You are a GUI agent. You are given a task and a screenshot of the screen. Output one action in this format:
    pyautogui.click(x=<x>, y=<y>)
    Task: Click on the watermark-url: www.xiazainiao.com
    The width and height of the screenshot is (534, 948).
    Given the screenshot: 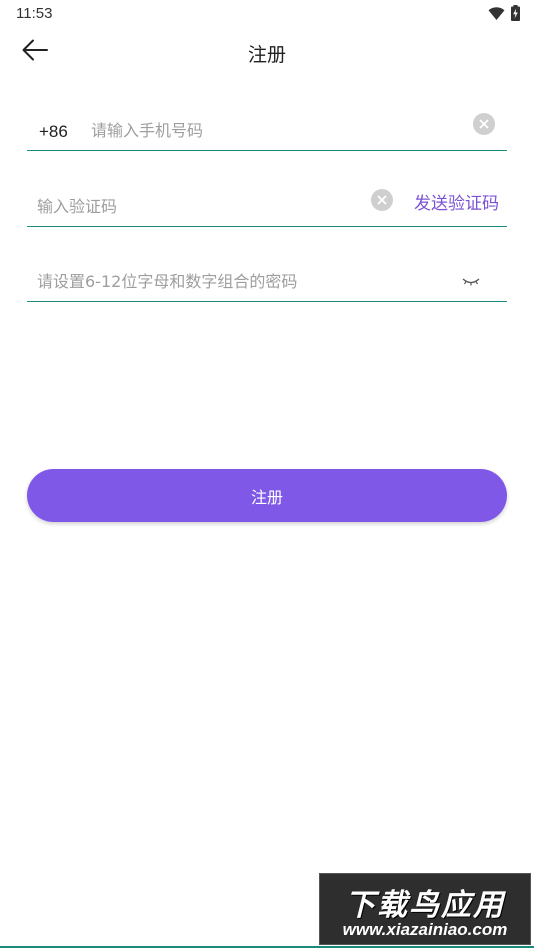 What is the action you would take?
    pyautogui.click(x=425, y=929)
    